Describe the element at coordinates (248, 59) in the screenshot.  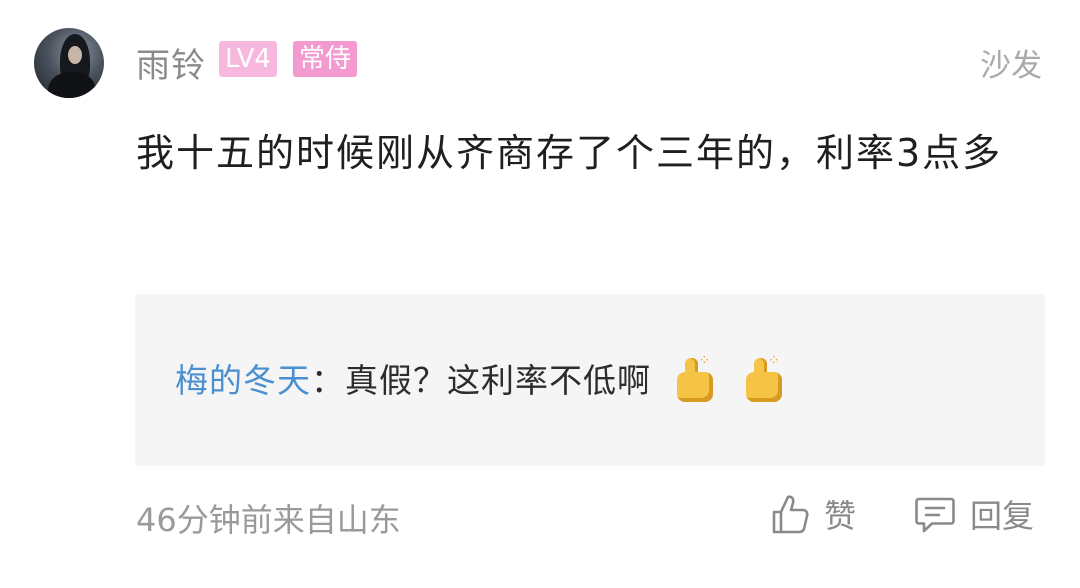
I see `level-badge: LV4` at that location.